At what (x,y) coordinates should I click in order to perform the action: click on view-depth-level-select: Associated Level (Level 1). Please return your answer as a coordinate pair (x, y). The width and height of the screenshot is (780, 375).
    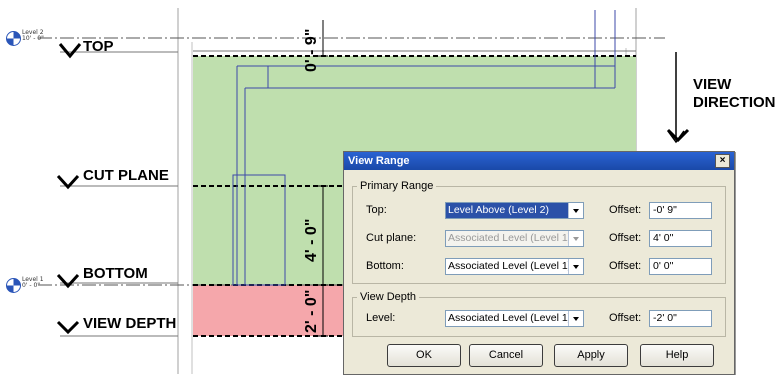
    Looking at the image, I should click on (514, 318).